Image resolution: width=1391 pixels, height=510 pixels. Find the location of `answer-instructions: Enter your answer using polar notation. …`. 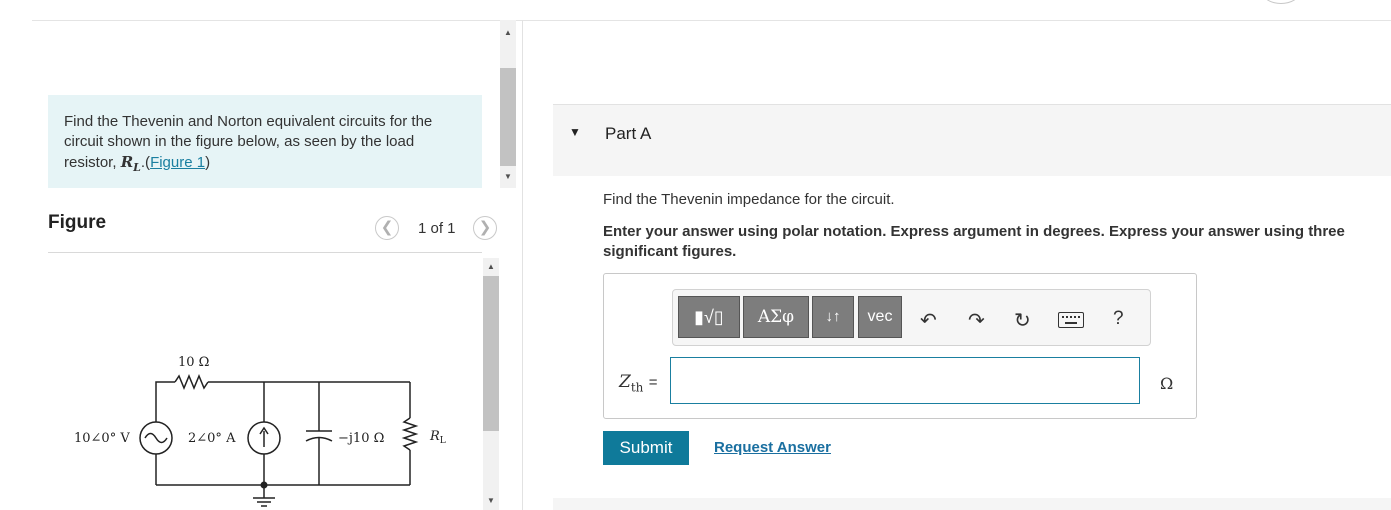

answer-instructions: Enter your answer using polar notation. … is located at coordinates (974, 241).